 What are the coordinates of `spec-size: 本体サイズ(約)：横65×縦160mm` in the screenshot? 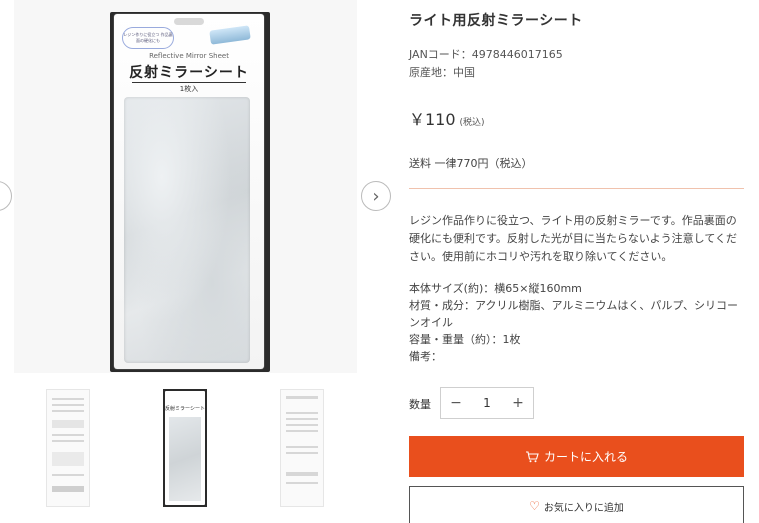 It's located at (495, 288).